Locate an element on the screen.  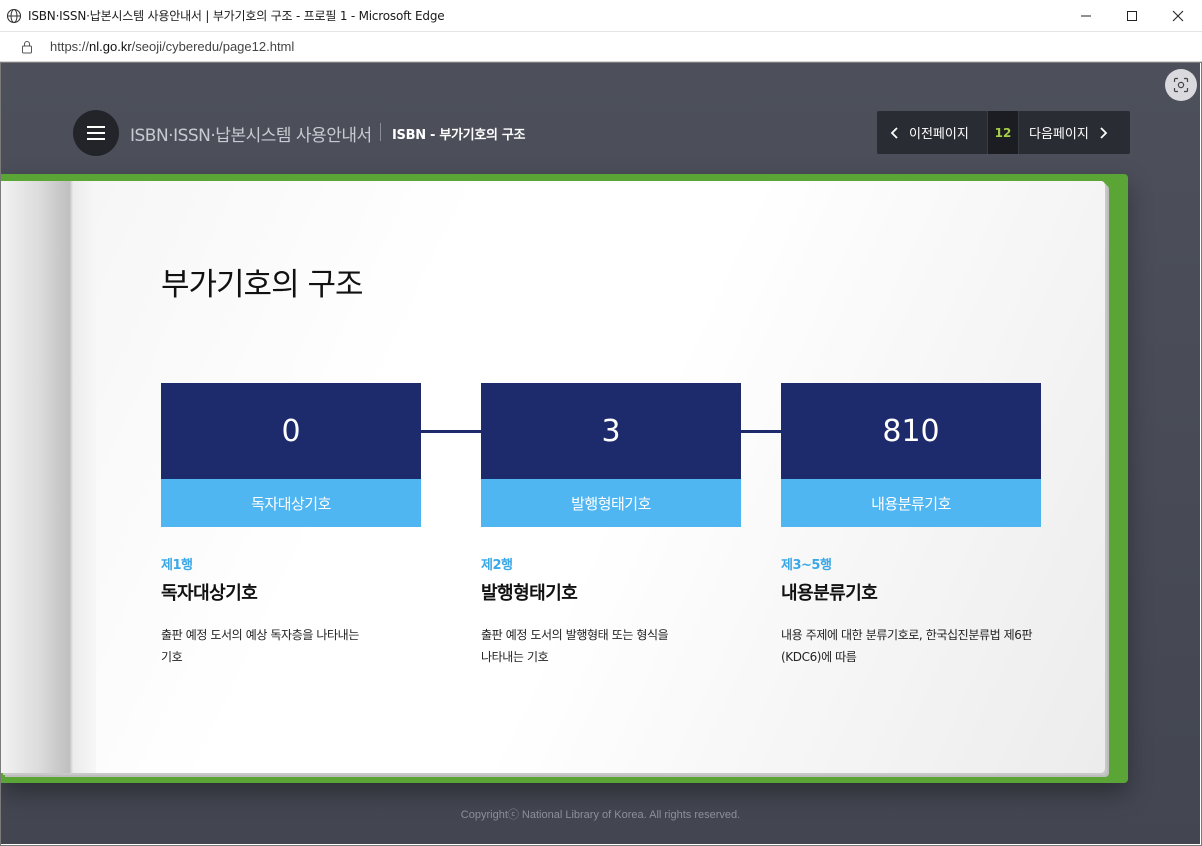
maximize-icon is located at coordinates (1132, 16).